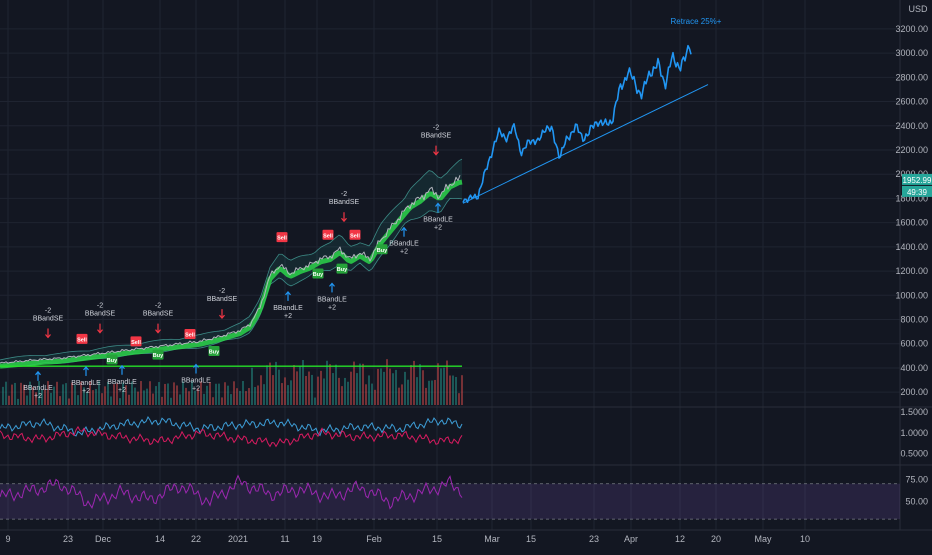  I want to click on y-axis-unit: USD, so click(918, 9).